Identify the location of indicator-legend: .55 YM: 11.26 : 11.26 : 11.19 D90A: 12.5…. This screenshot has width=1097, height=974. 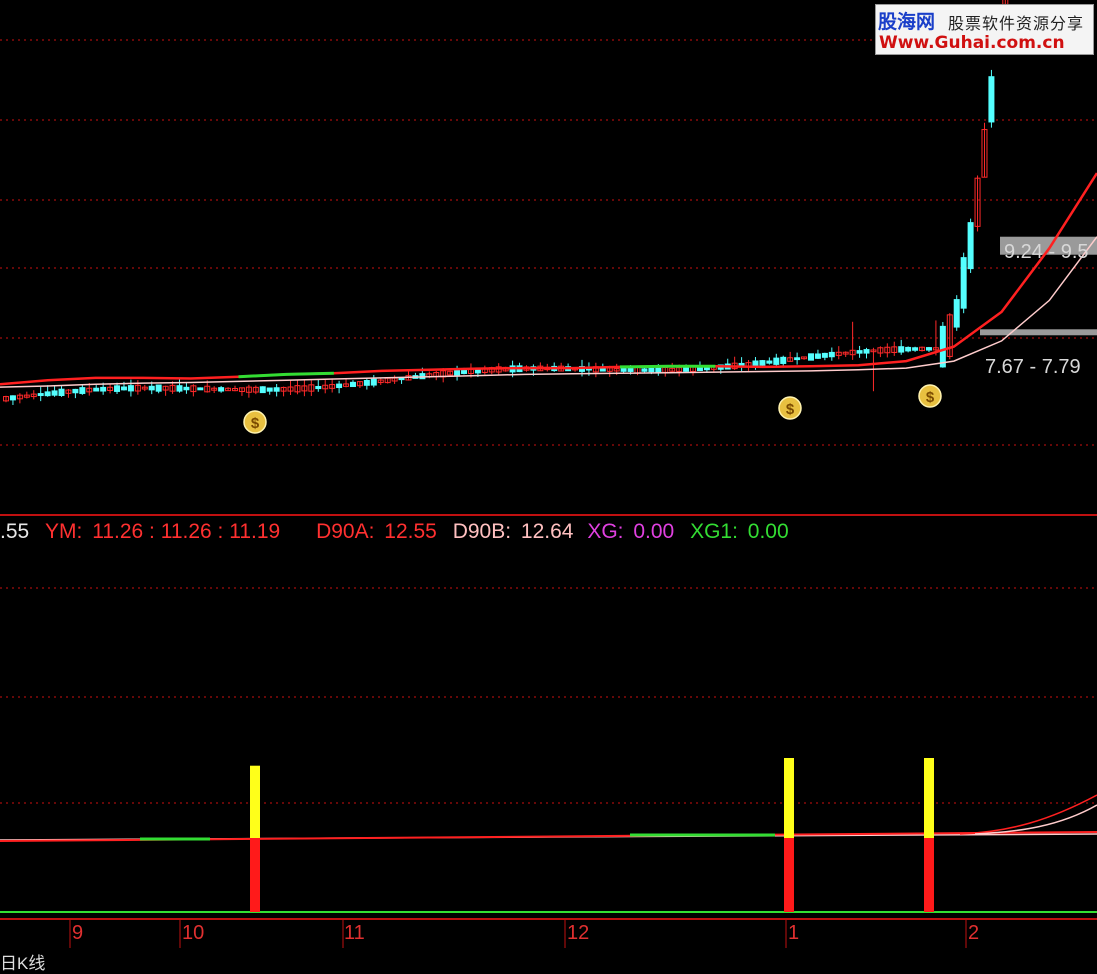
(394, 532).